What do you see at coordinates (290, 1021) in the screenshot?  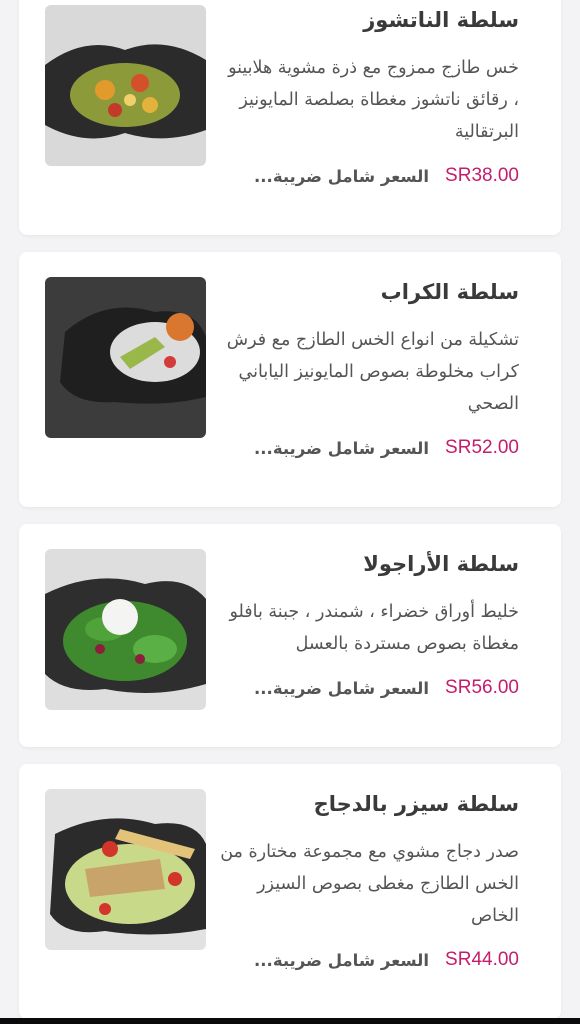 I see `bottom-bar` at bounding box center [290, 1021].